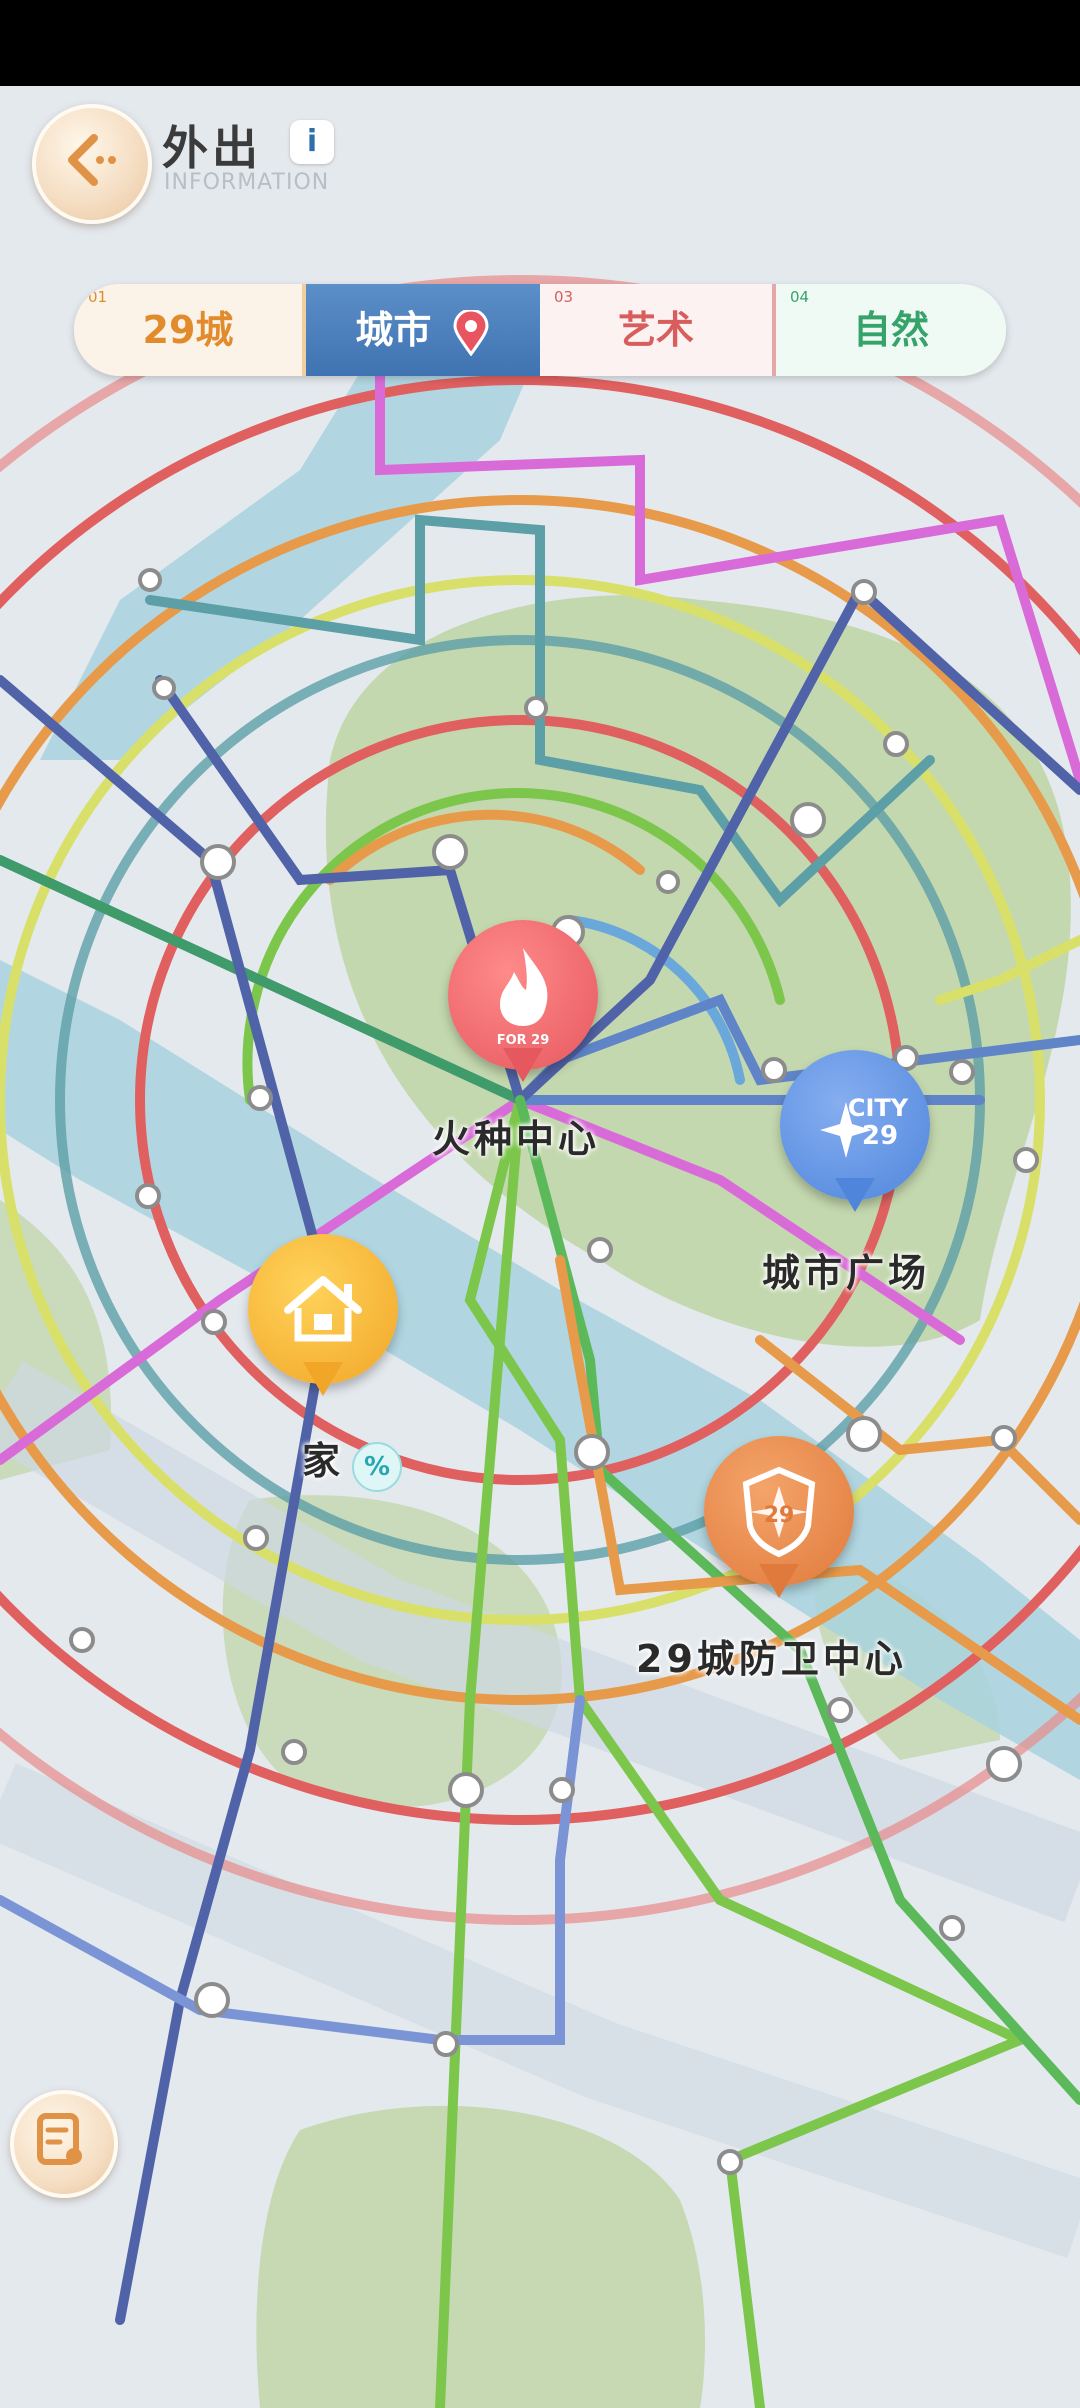 This screenshot has width=1080, height=2408. What do you see at coordinates (212, 148) in the screenshot?
I see `page-title: 外出` at bounding box center [212, 148].